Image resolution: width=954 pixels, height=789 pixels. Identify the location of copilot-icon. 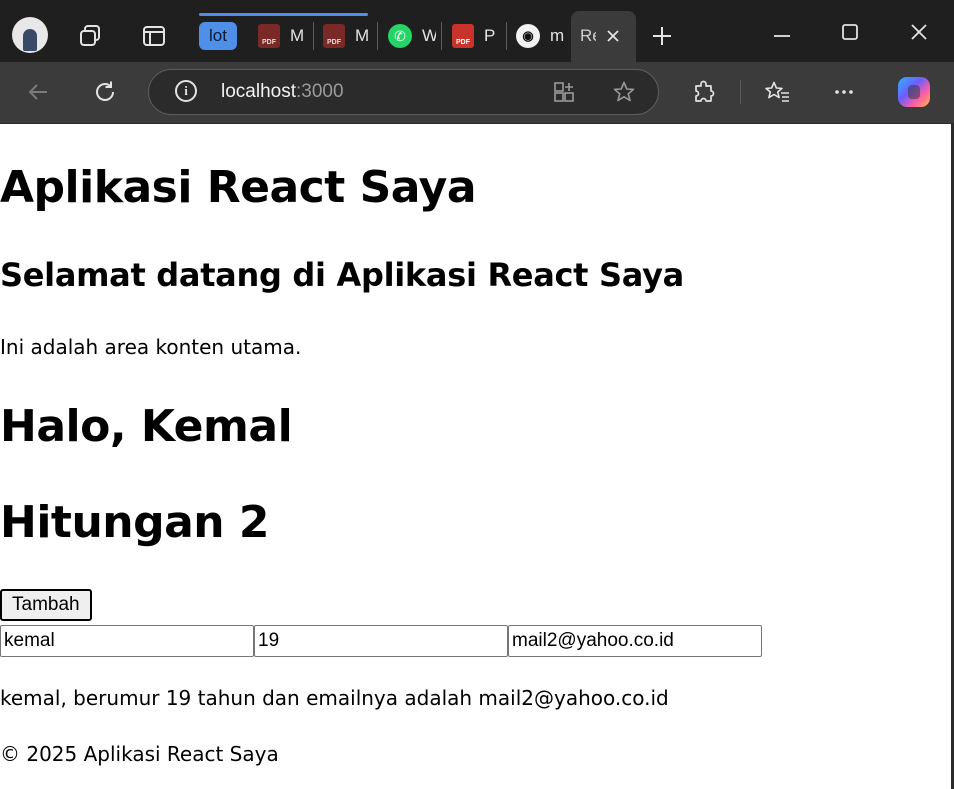
(914, 92).